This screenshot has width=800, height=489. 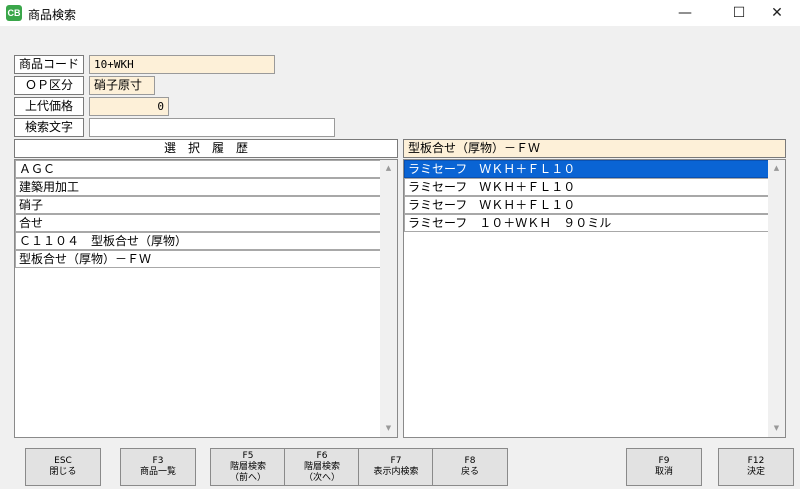 What do you see at coordinates (122, 85) in the screenshot?
I see `op-category-field: 硝子原寸` at bounding box center [122, 85].